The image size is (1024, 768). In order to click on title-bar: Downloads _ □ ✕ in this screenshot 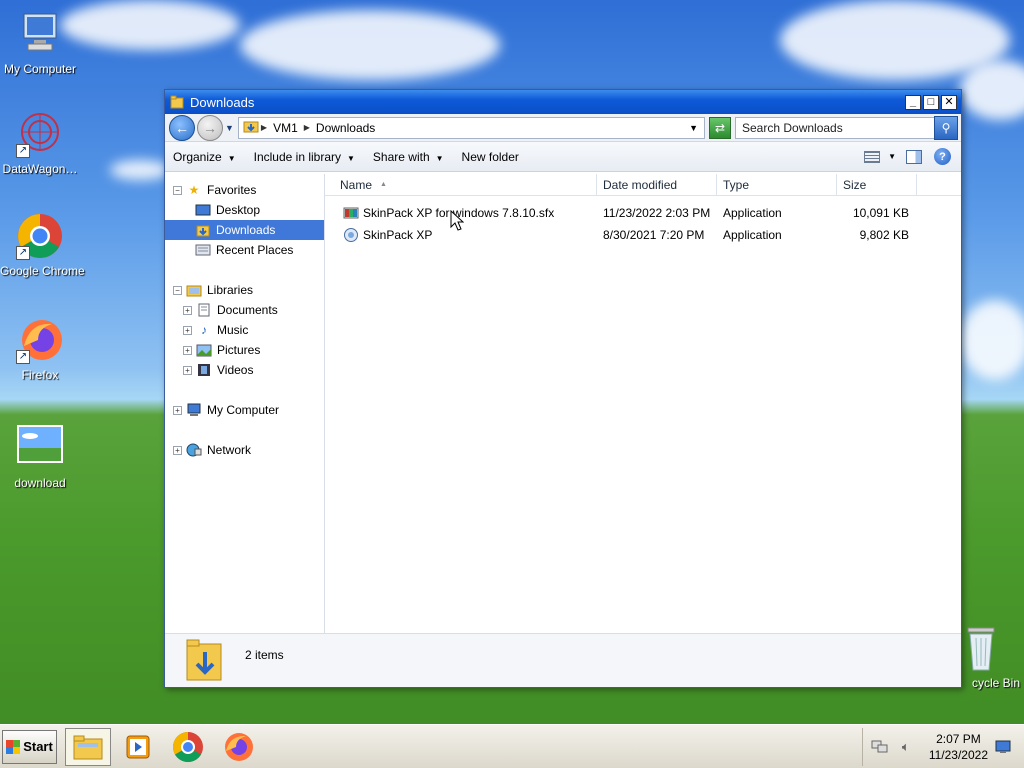, I will do `click(563, 102)`.